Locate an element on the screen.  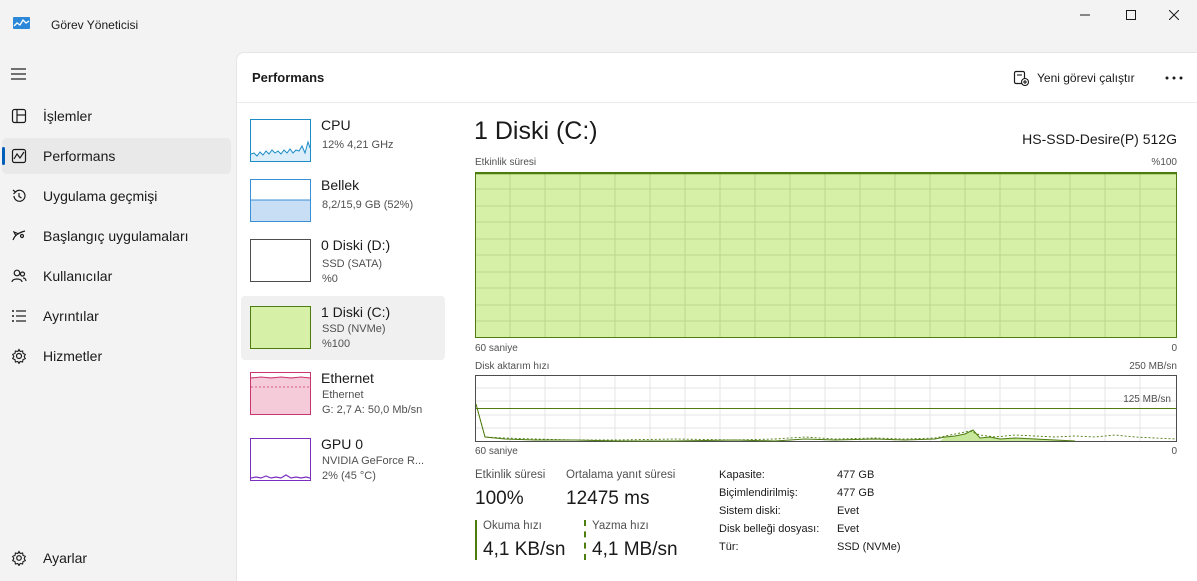
device-item-memory: Bellek 8,2/15,9 GB (52%) is located at coordinates (343, 201).